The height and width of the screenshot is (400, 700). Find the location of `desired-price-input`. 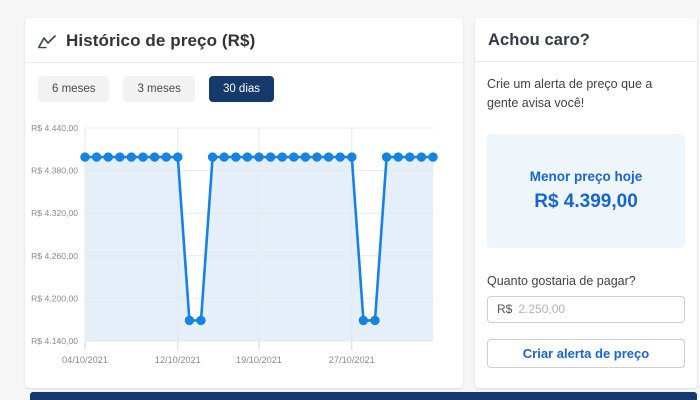

desired-price-input is located at coordinates (595, 309).